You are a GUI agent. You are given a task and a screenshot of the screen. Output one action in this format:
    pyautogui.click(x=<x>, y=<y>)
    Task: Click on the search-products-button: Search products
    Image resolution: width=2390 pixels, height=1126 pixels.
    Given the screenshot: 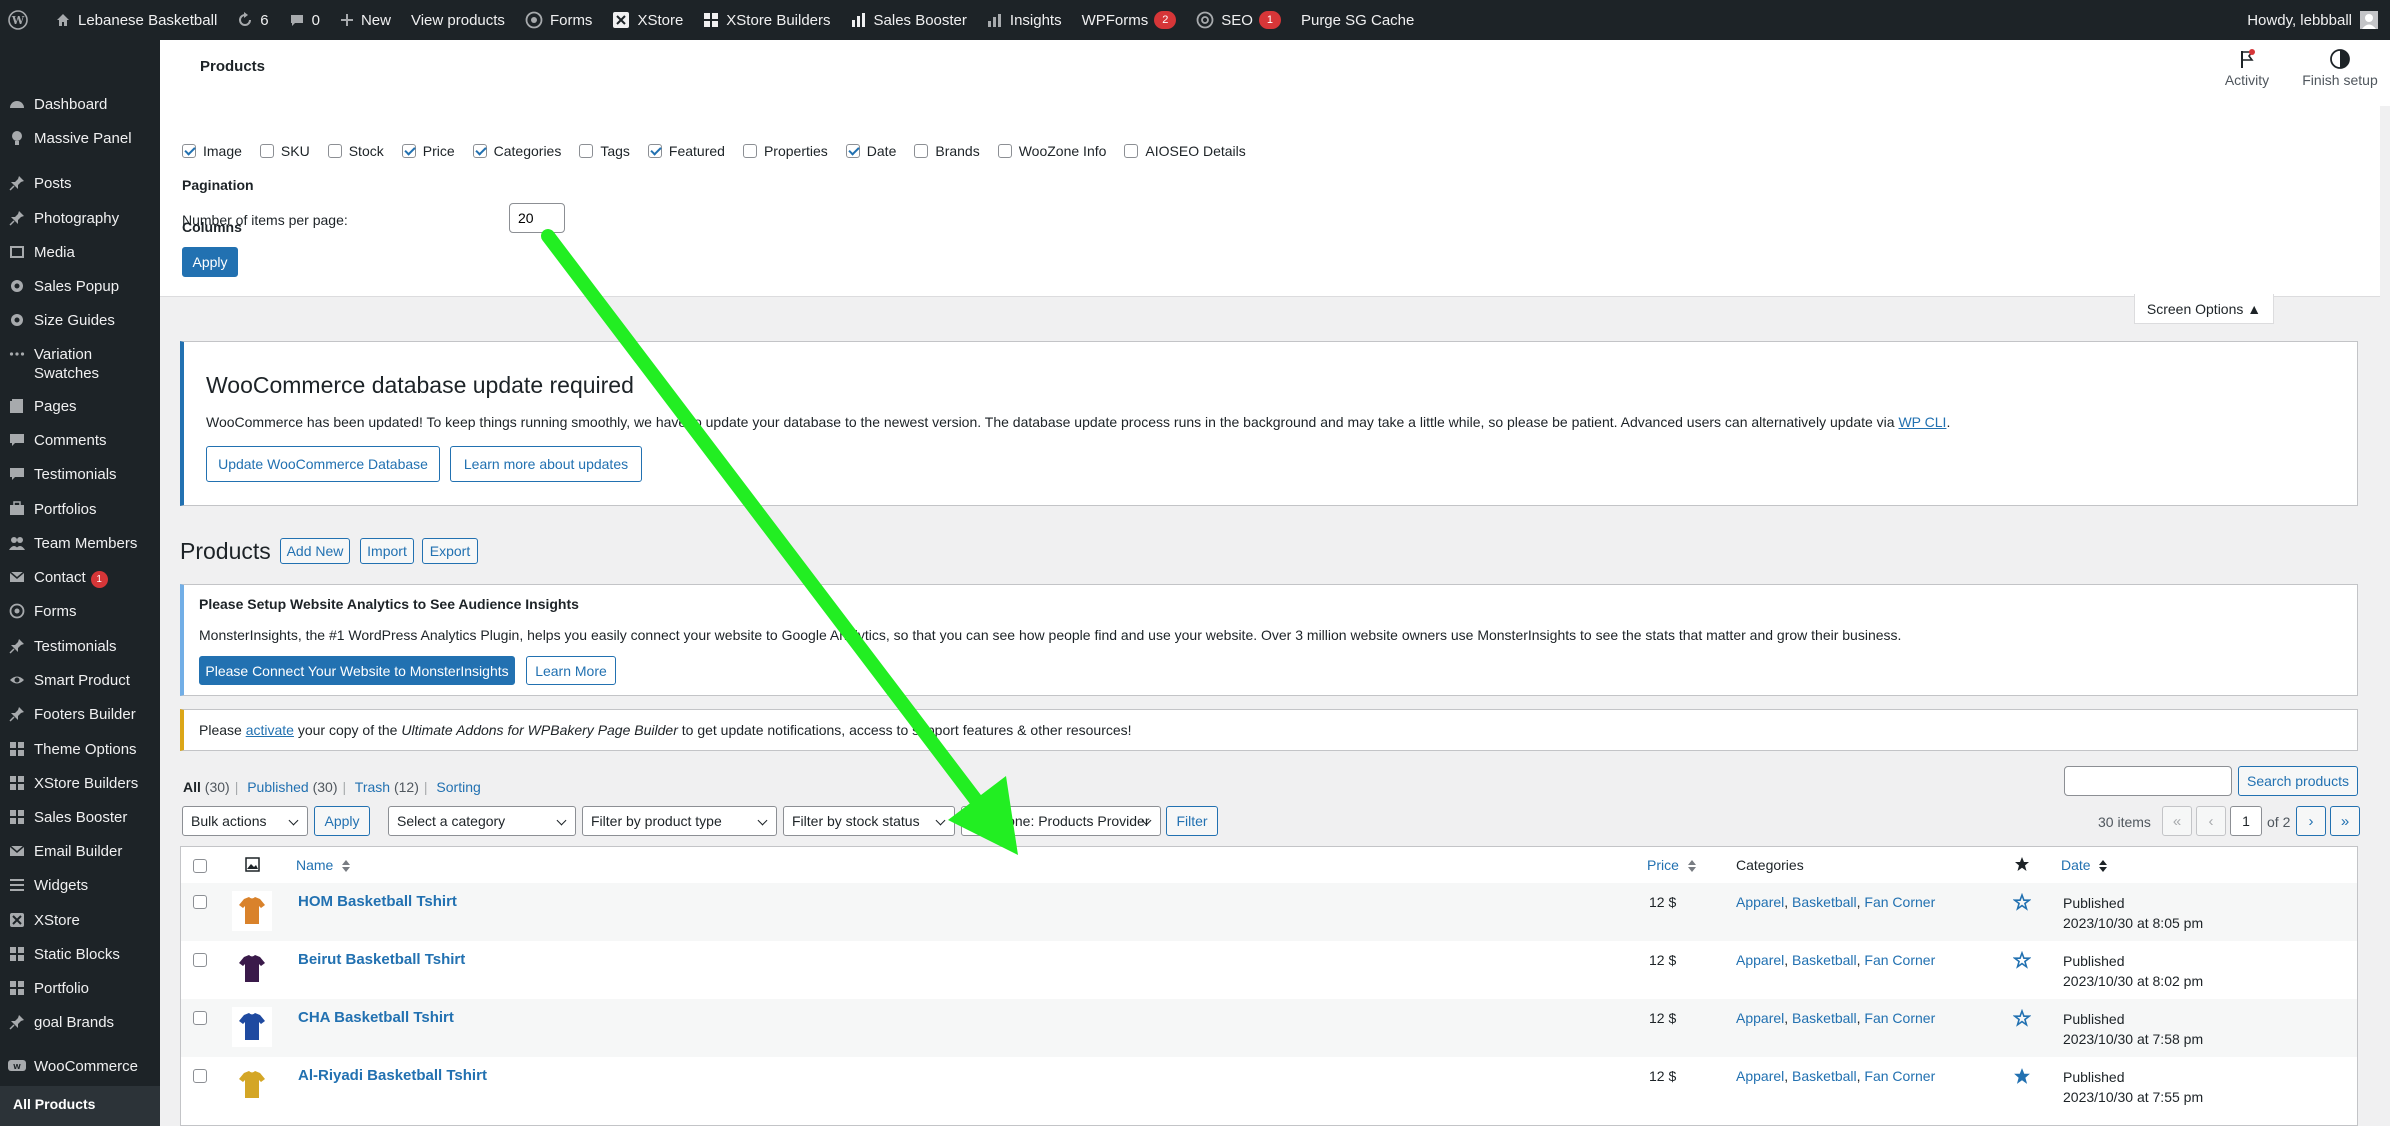 What is the action you would take?
    pyautogui.click(x=2298, y=781)
    